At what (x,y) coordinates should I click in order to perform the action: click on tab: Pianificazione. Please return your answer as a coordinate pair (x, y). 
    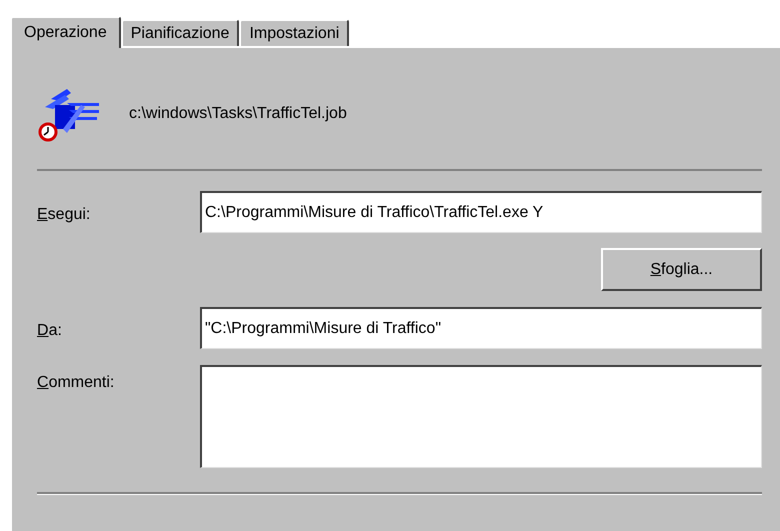
    Looking at the image, I should click on (180, 32).